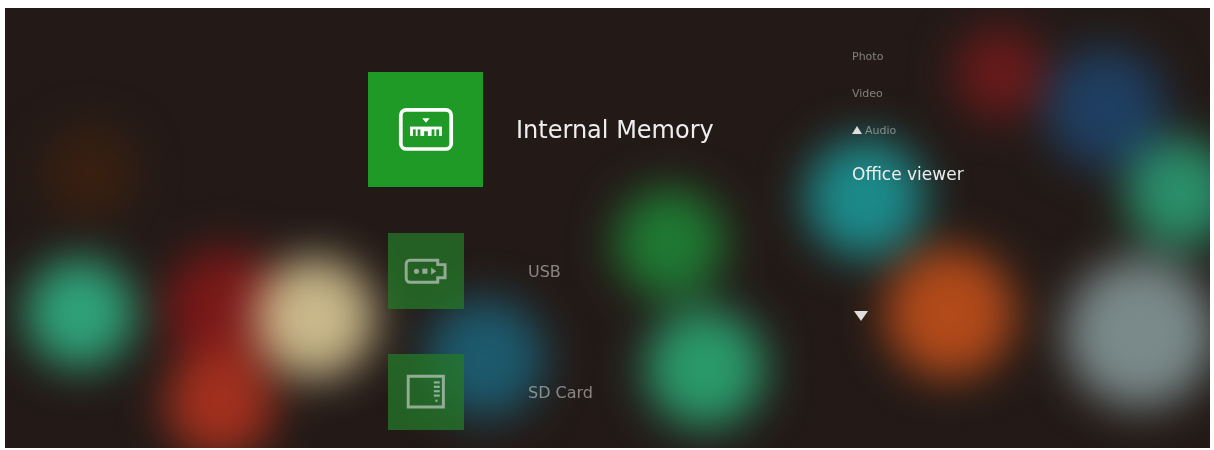 The height and width of the screenshot is (450, 1214). Describe the element at coordinates (867, 103) in the screenshot. I see `category-item: Video` at that location.